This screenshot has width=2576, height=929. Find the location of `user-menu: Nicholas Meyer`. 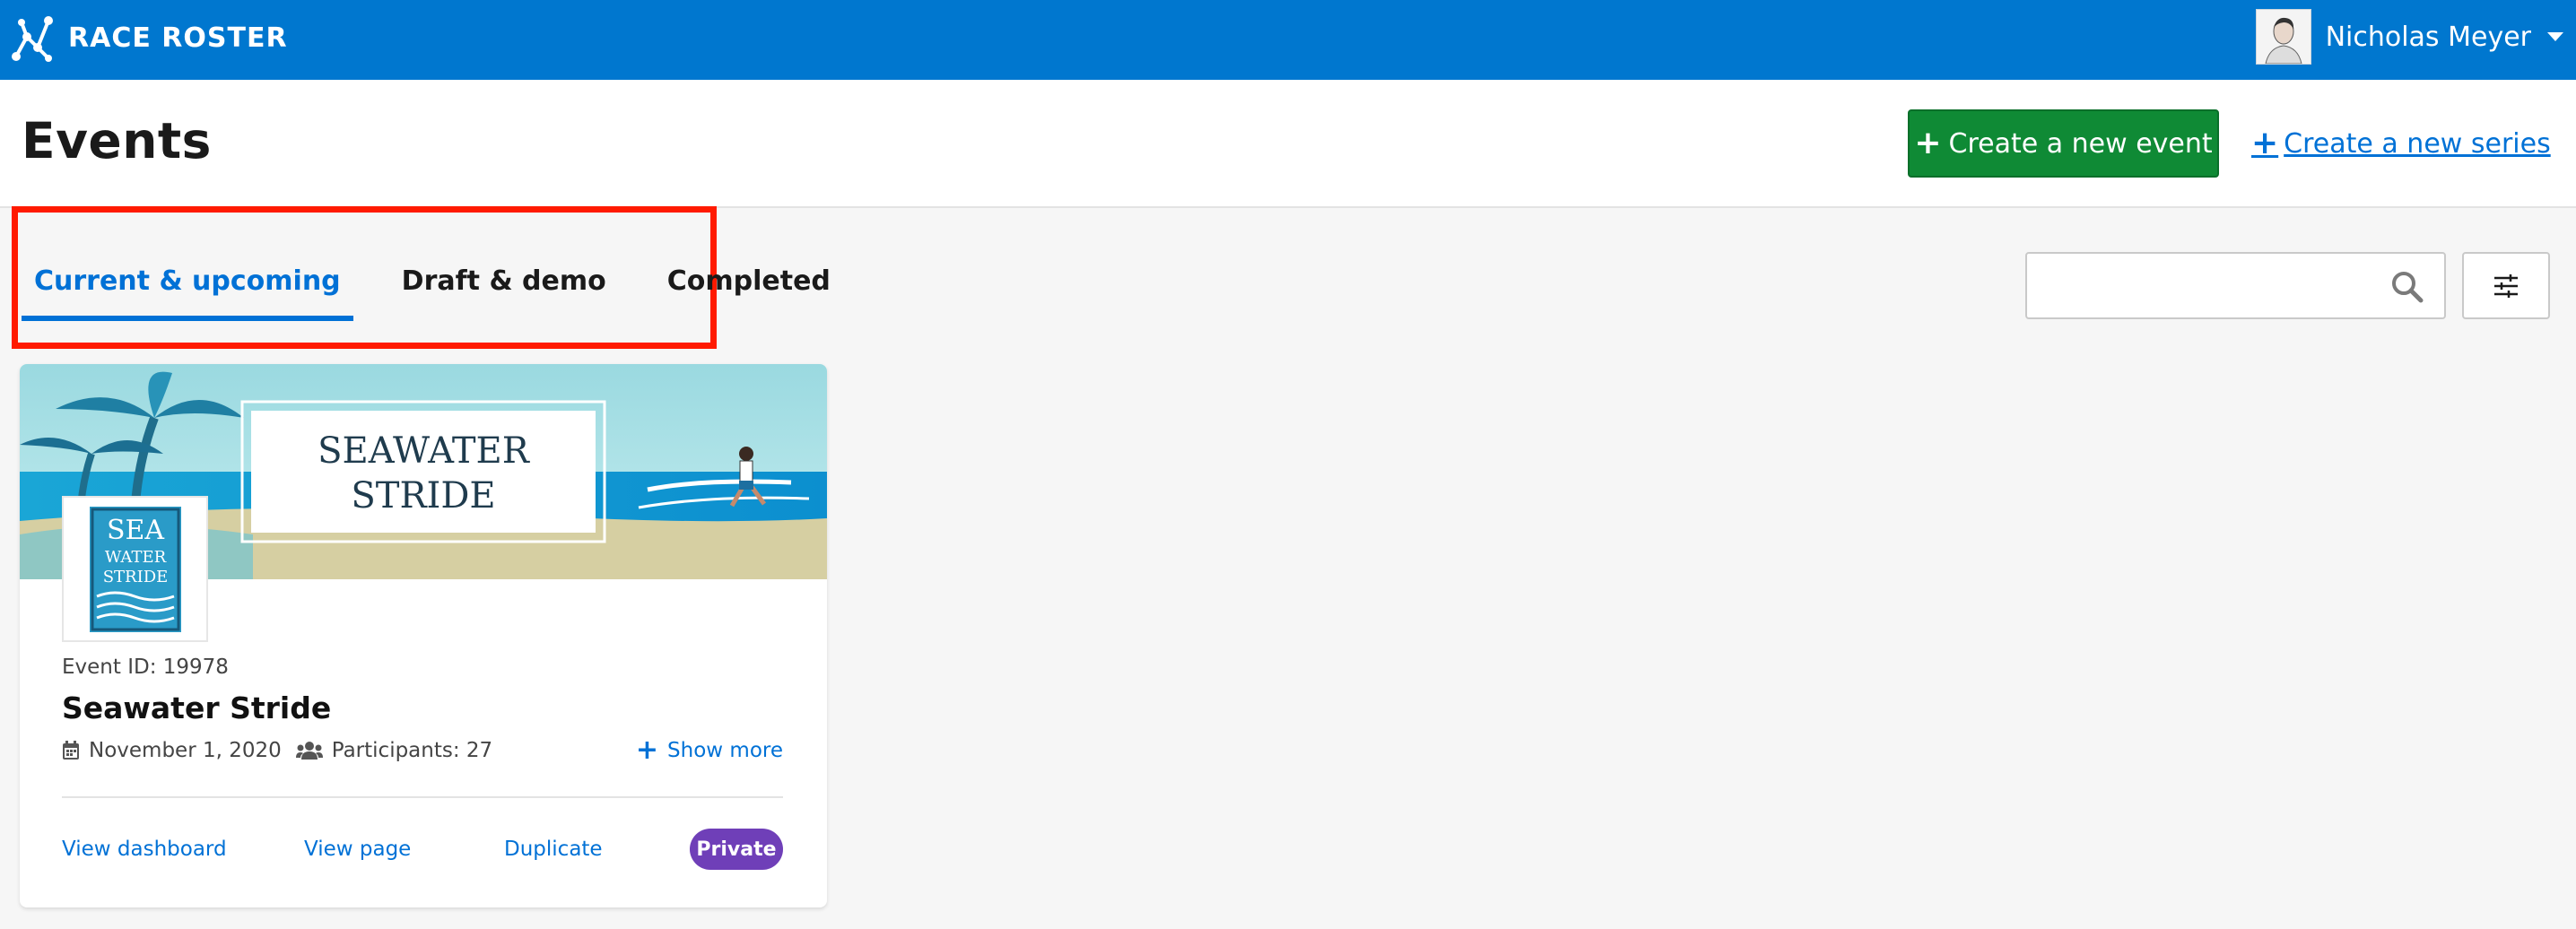

user-menu: Nicholas Meyer is located at coordinates (2409, 37).